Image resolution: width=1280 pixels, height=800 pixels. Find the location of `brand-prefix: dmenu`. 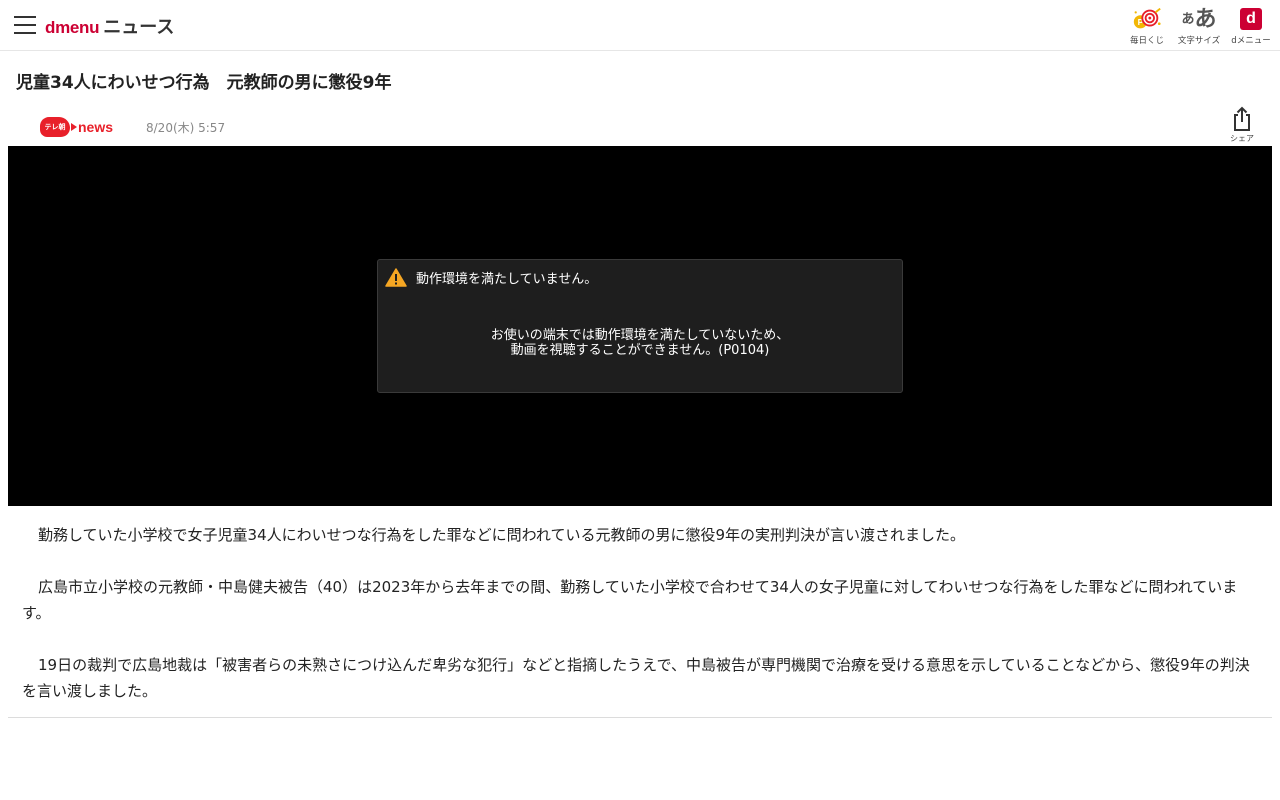

brand-prefix: dmenu is located at coordinates (72, 27).